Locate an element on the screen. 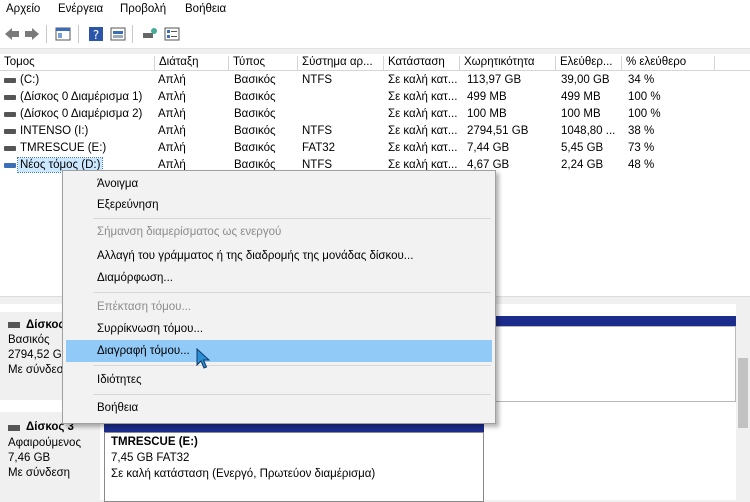 This screenshot has height=502, width=750. menu-item-label: Άνοιγμα is located at coordinates (118, 184).